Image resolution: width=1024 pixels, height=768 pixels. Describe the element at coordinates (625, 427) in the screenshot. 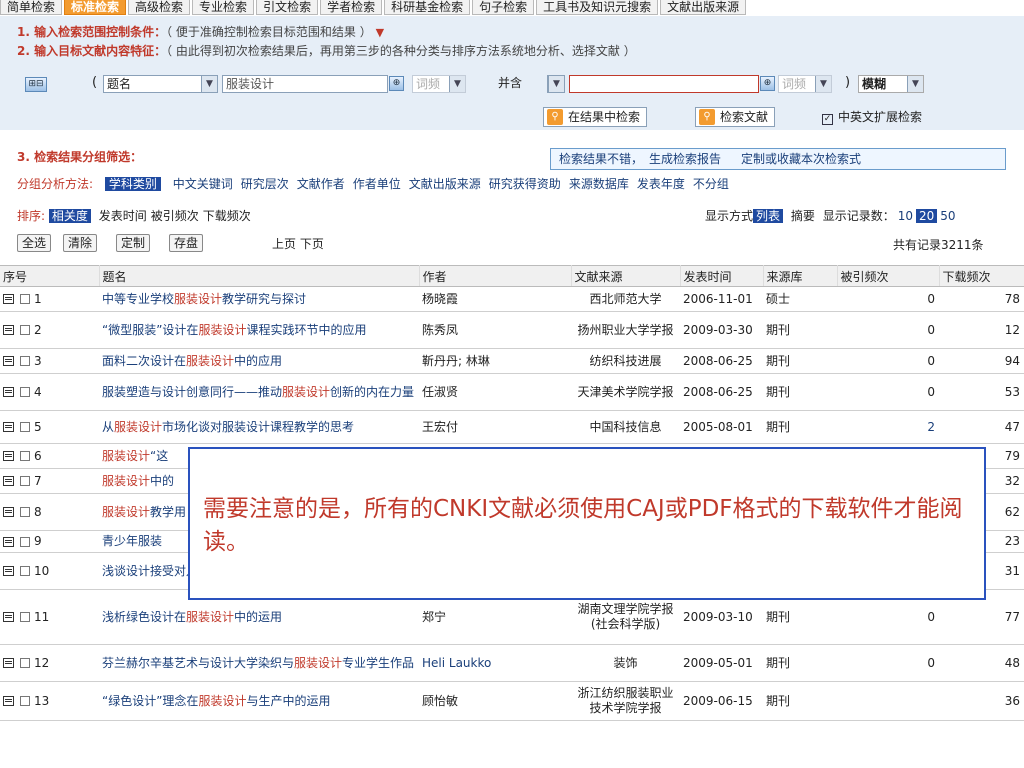

I see `source-cell: 中国科技信息` at that location.